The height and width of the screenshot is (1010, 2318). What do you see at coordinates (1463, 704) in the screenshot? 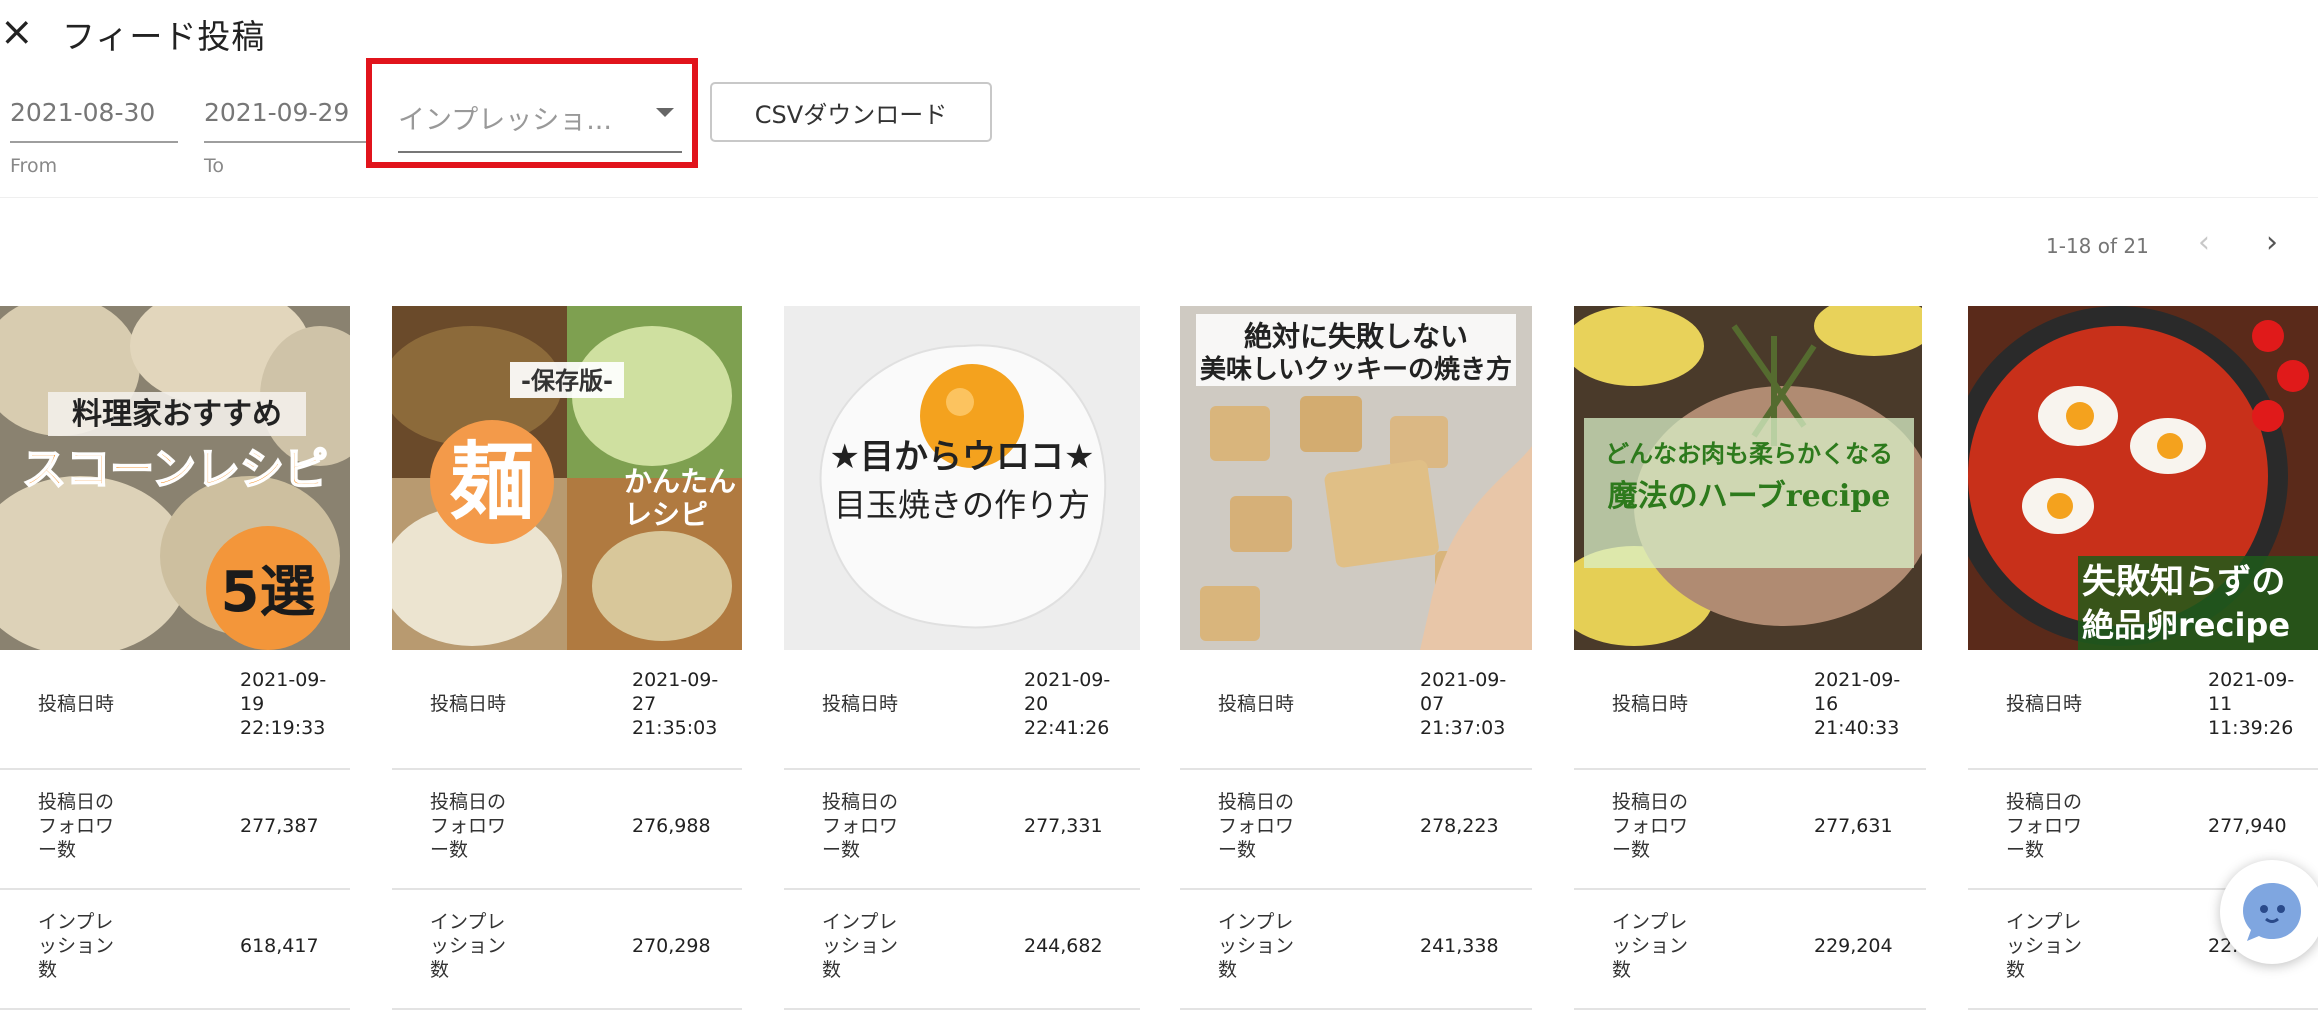
I see `post-date-value: 2021-09- 07 21:37:03` at bounding box center [1463, 704].